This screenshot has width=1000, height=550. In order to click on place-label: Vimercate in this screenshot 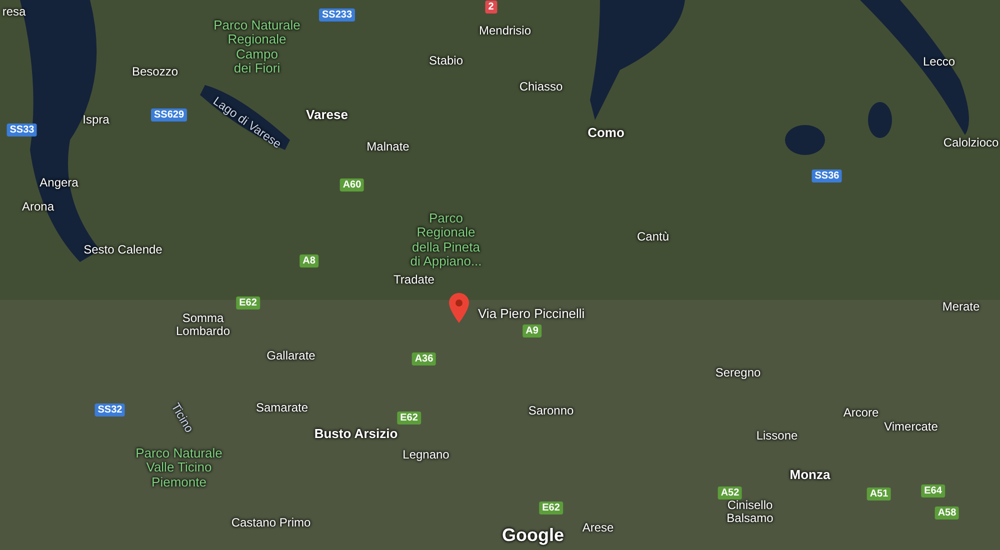, I will do `click(911, 427)`.